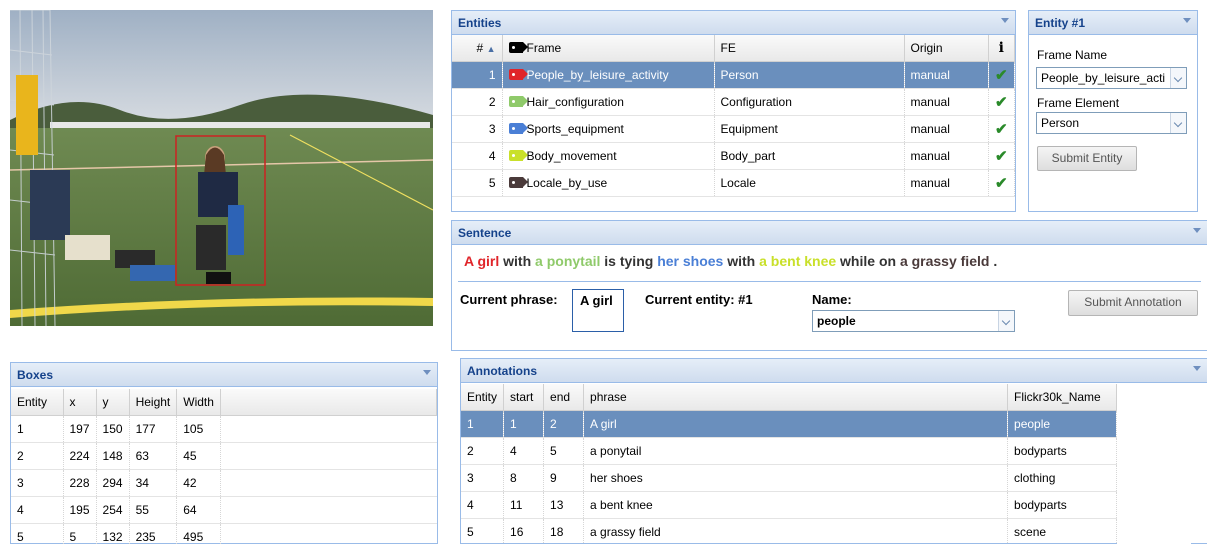 The height and width of the screenshot is (544, 1207). Describe the element at coordinates (153, 402) in the screenshot. I see `col-height: Height` at that location.